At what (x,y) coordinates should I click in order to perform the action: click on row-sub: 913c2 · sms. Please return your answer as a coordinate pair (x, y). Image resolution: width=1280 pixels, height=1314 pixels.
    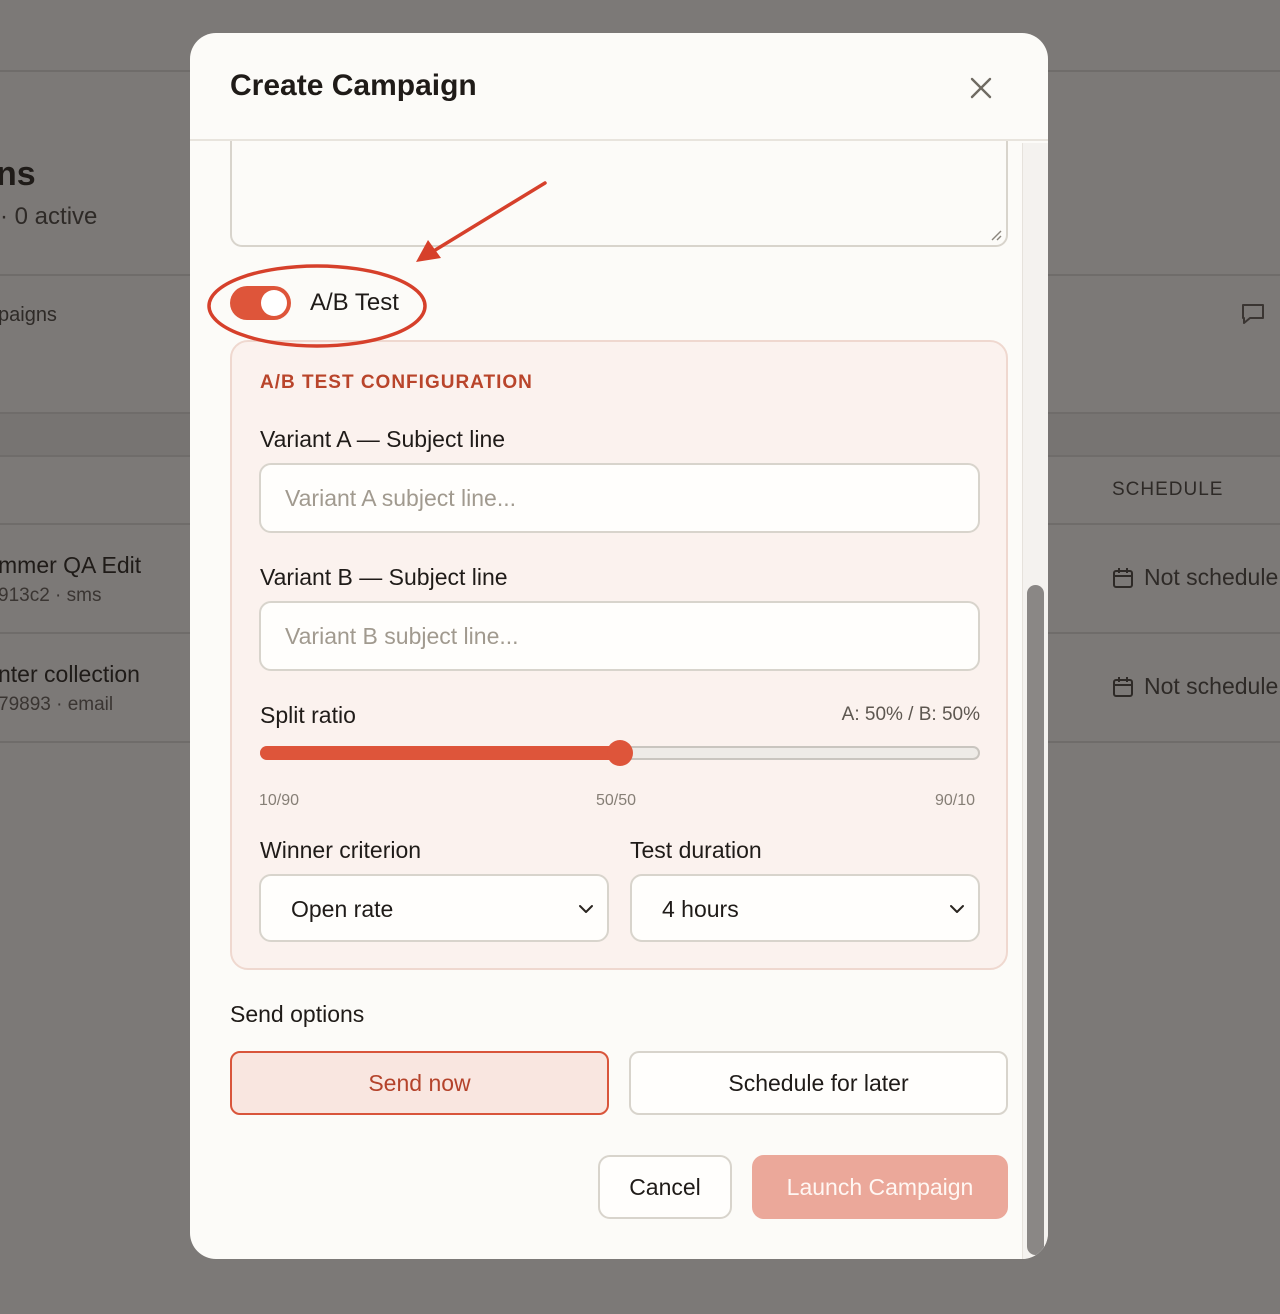
    Looking at the image, I should click on (51, 595).